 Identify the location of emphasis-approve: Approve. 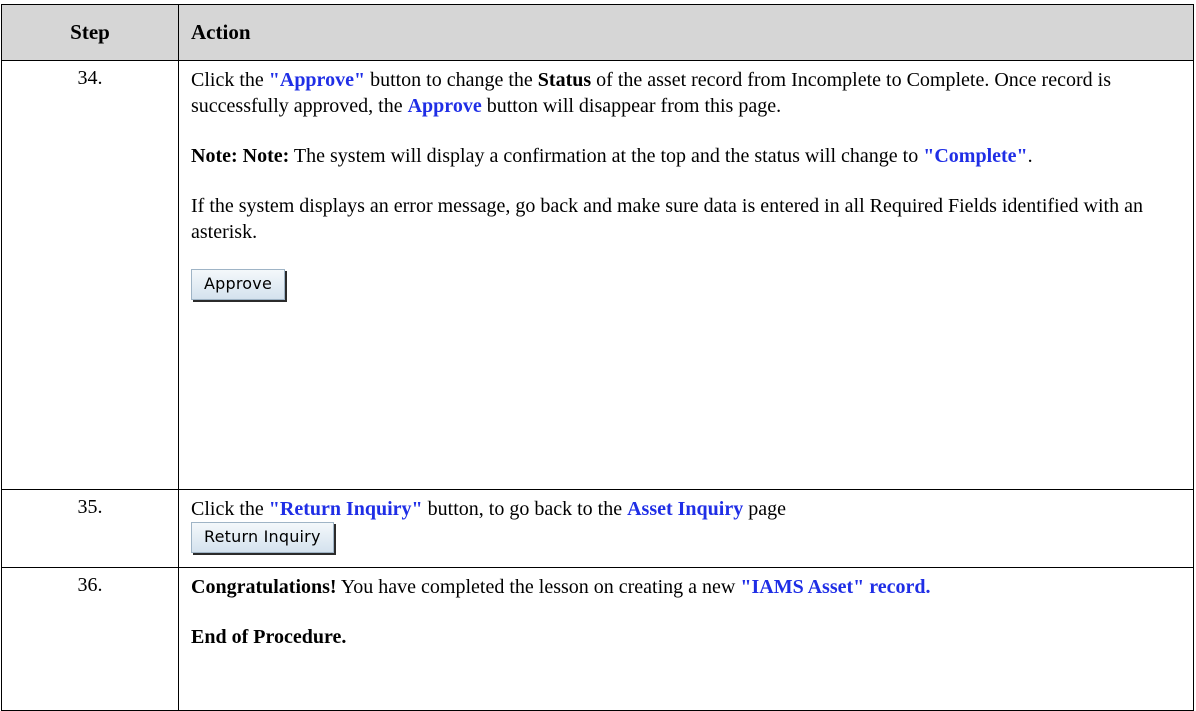
(444, 106).